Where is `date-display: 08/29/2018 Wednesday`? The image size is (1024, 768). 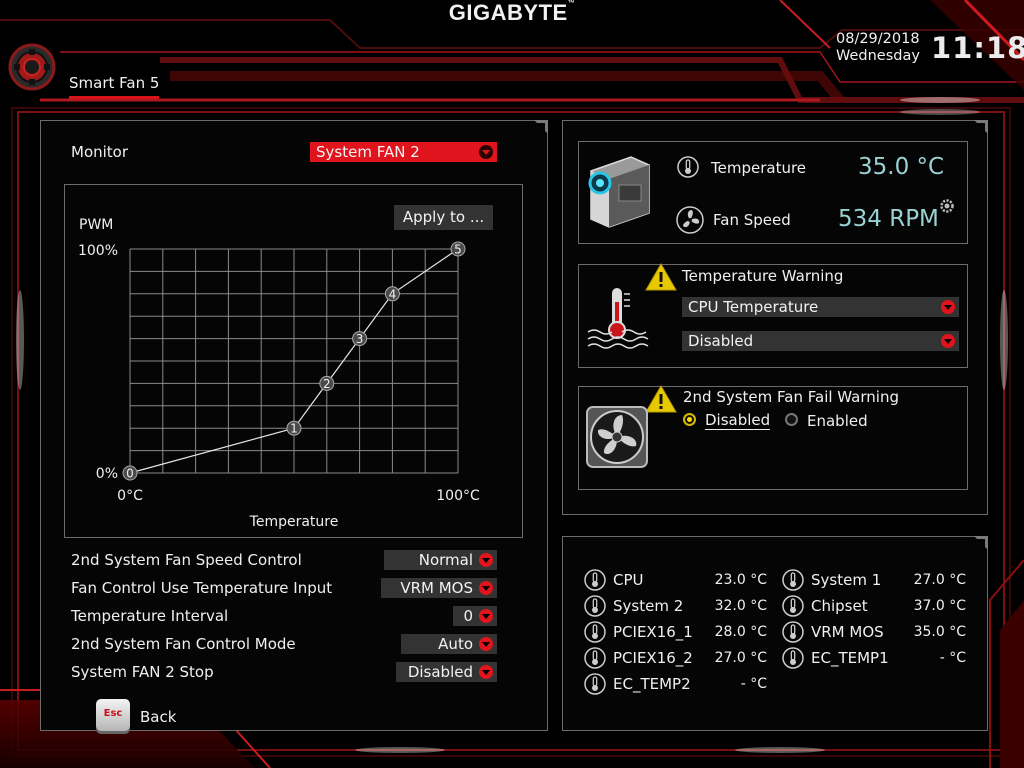 date-display: 08/29/2018 Wednesday is located at coordinates (878, 47).